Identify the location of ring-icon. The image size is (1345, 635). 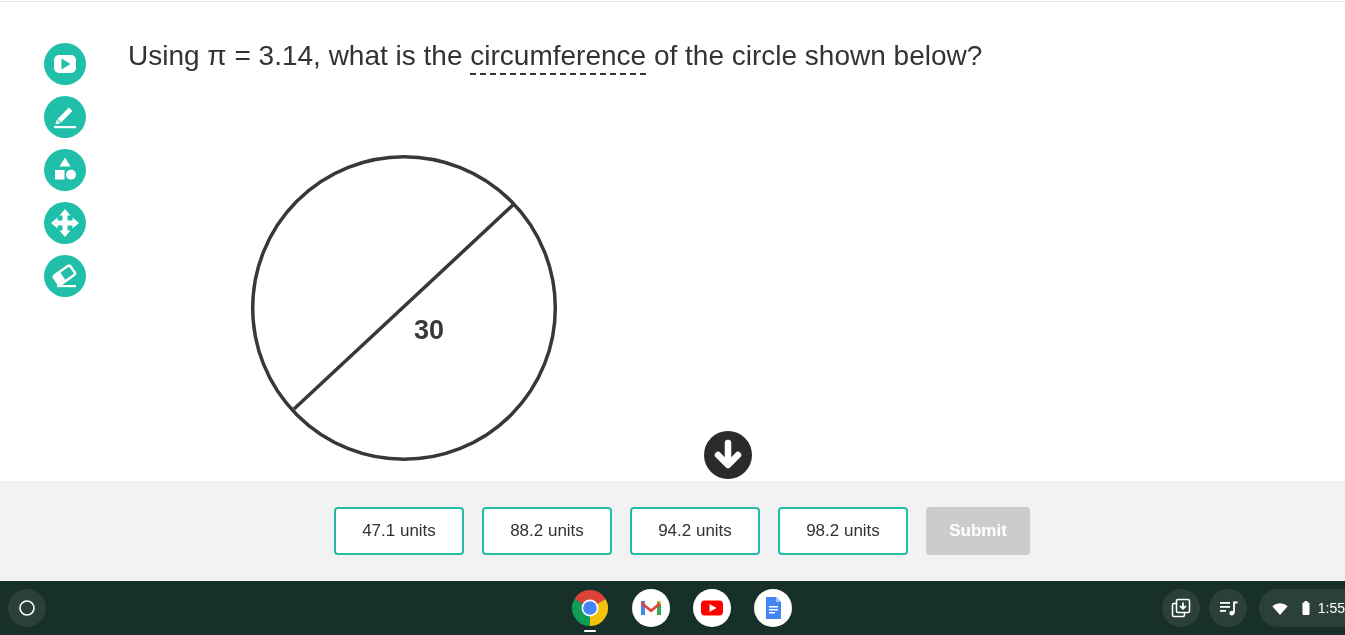
(27, 608).